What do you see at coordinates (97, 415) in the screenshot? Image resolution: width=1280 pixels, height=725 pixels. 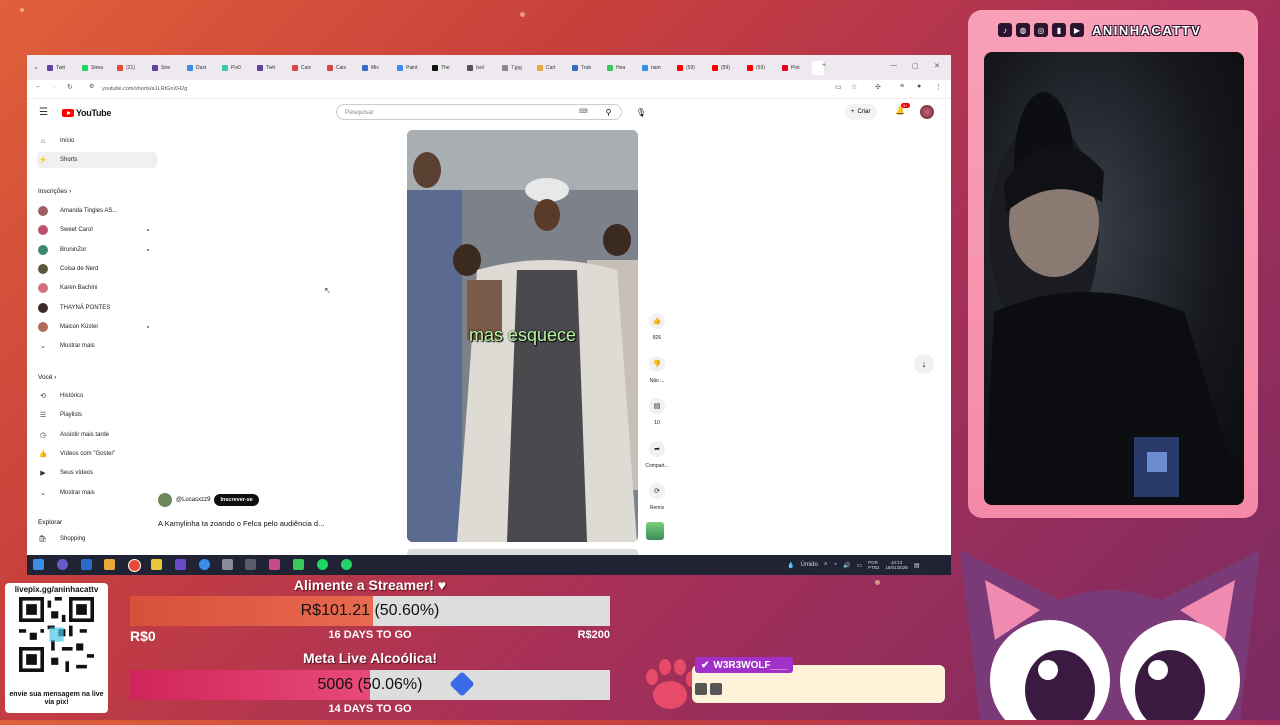 I see `sidebar-item-playlist: ☰ Playlists` at bounding box center [97, 415].